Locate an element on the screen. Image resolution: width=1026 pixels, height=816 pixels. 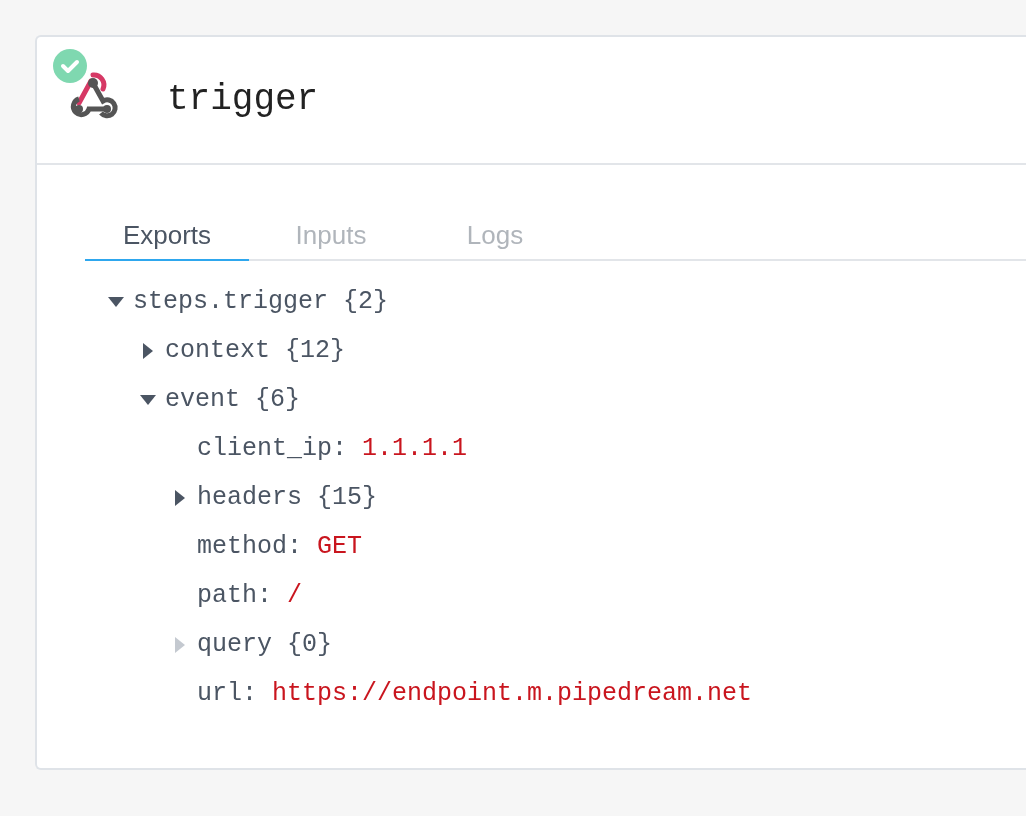
tree-node-label: headers {15} is located at coordinates (287, 497).